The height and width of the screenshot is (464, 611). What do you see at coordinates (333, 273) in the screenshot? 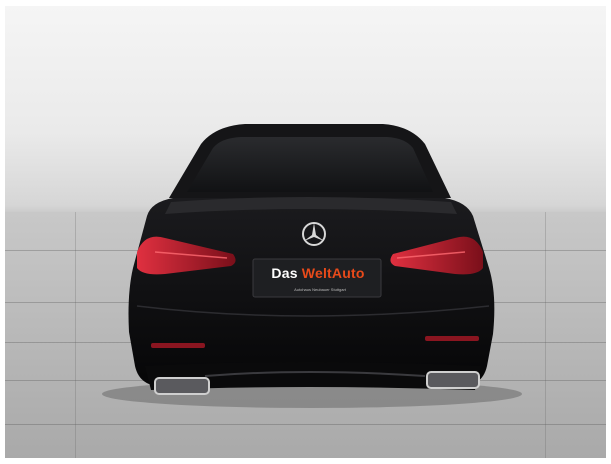
I see `plate-brand: WeltAuto` at bounding box center [333, 273].